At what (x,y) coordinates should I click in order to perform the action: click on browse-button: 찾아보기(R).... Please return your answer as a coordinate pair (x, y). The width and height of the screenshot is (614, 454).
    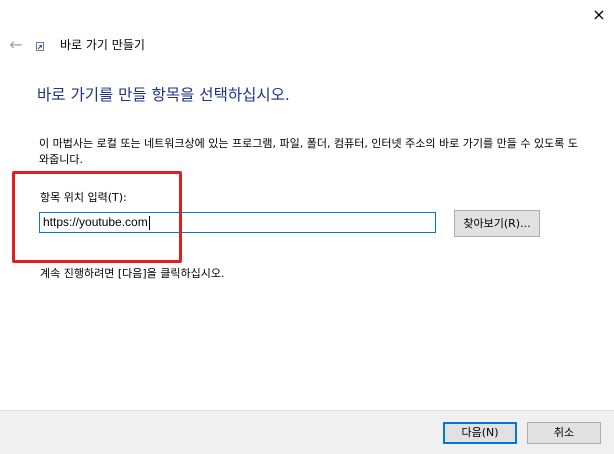
    Looking at the image, I should click on (497, 223).